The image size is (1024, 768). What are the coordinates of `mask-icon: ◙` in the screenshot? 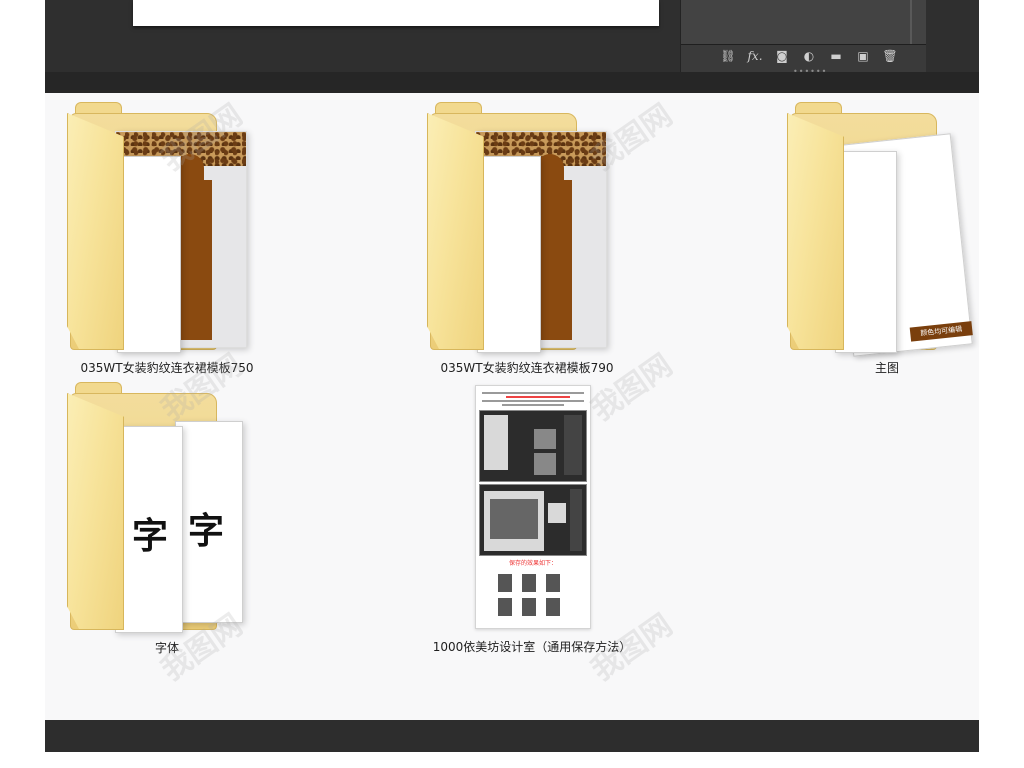 It's located at (782, 56).